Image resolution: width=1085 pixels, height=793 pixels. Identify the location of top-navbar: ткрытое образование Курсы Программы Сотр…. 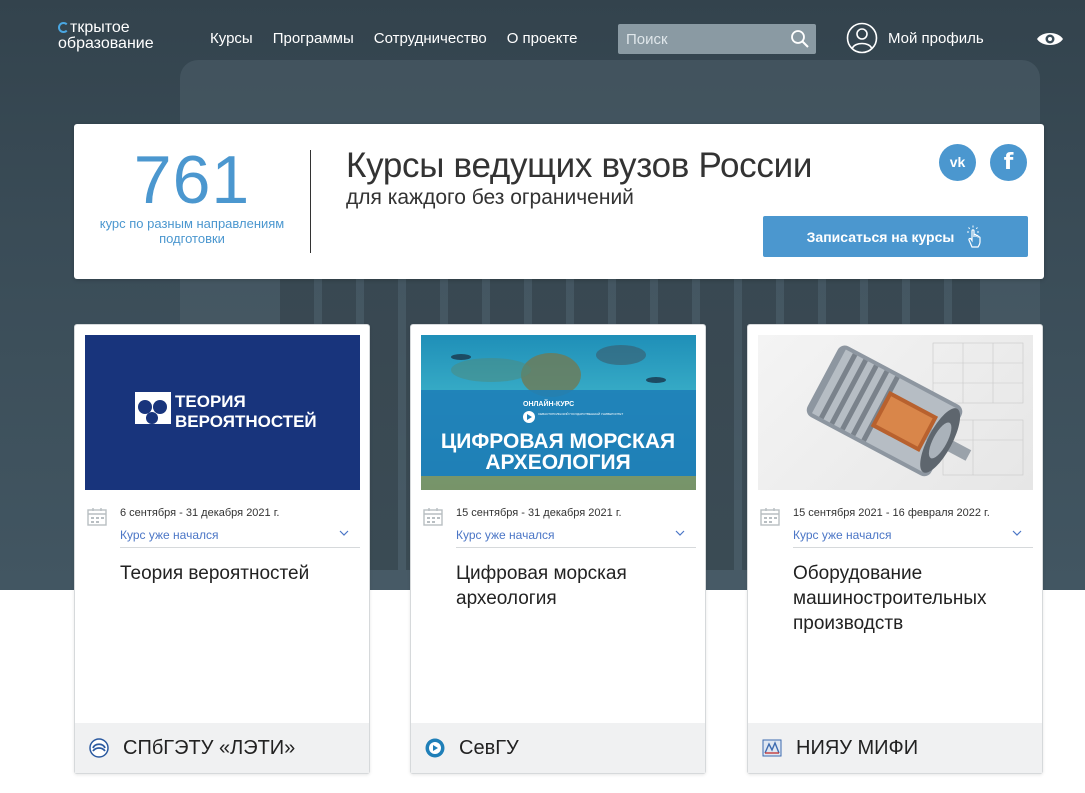
(542, 40).